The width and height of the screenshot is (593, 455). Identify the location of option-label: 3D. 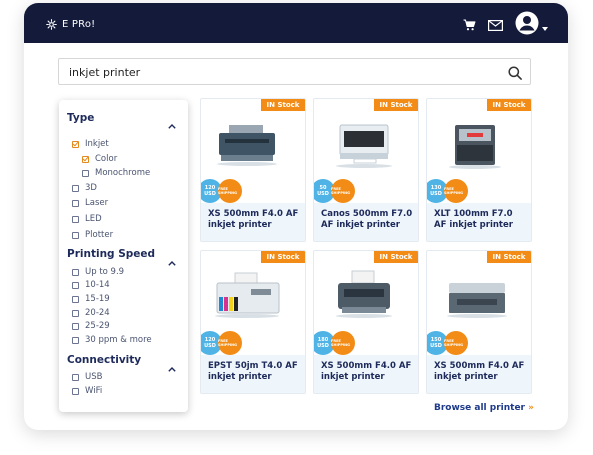
(91, 188).